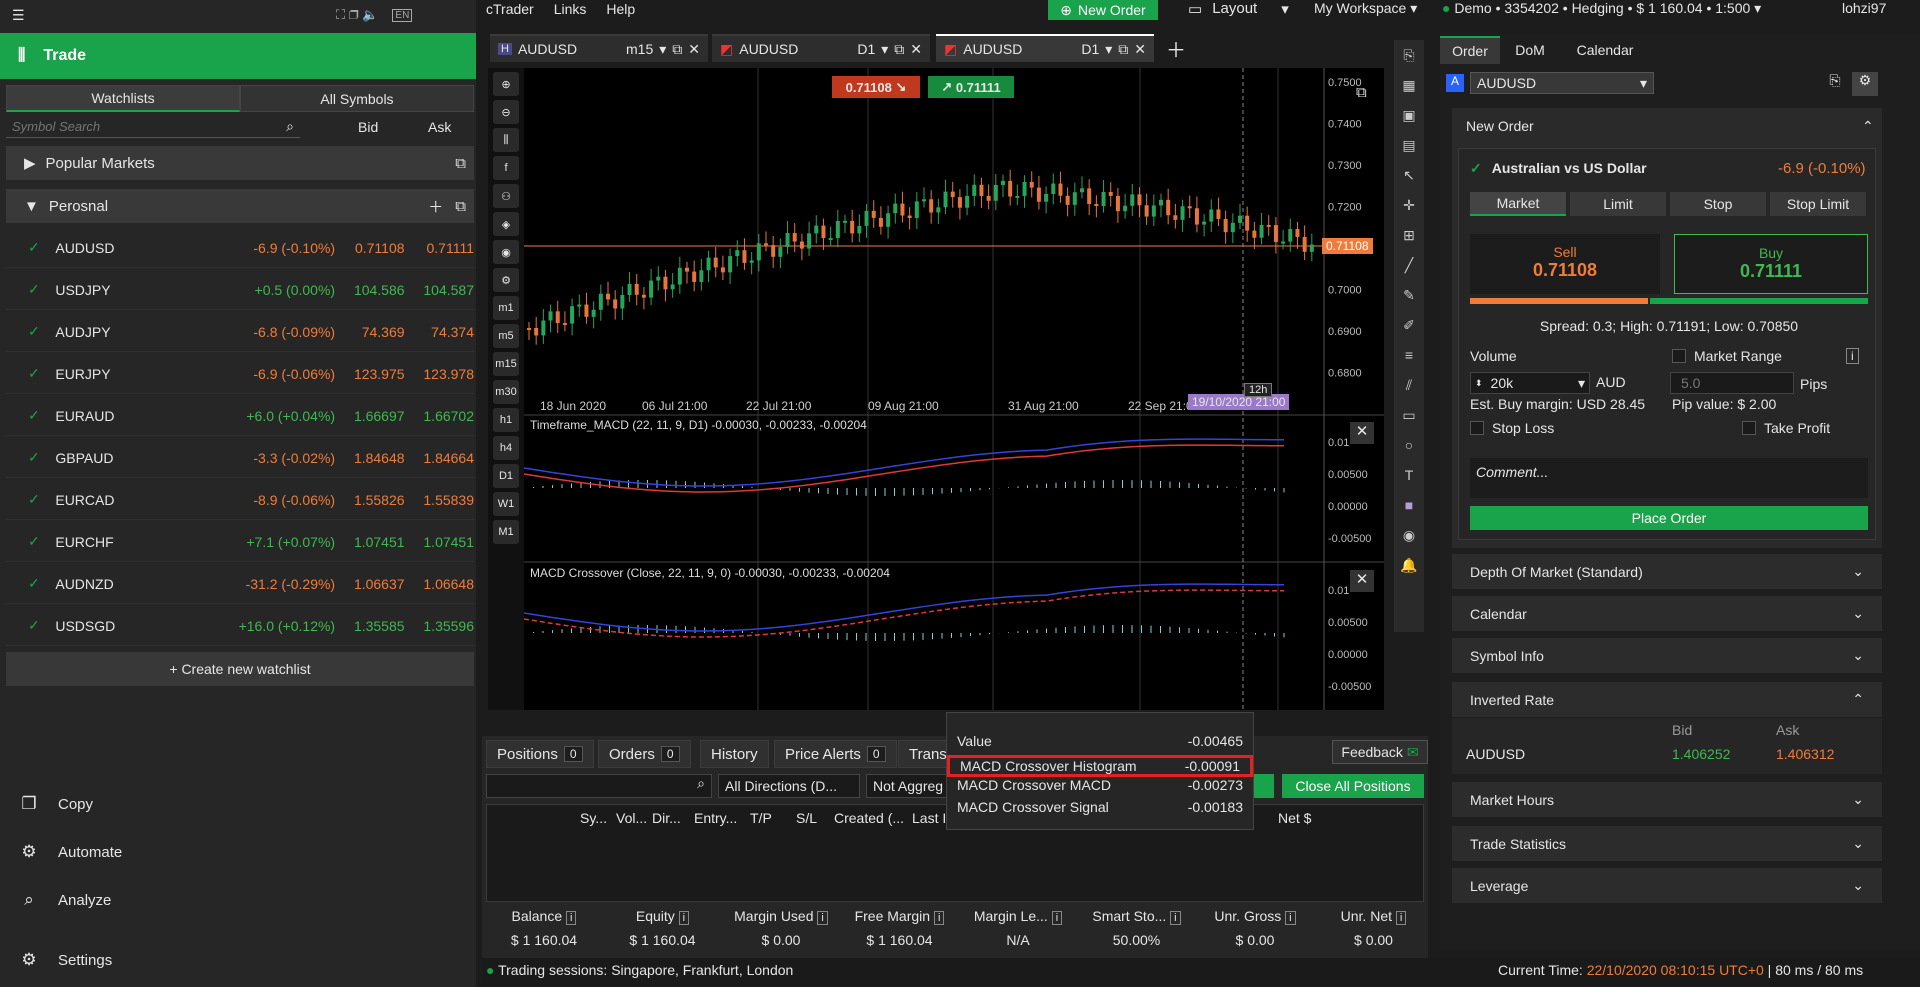 Image resolution: width=1920 pixels, height=987 pixels. I want to click on list-item: ✓ AUDNZD -31.2 (-0.29%) 1.06637 1.06648, so click(240, 584).